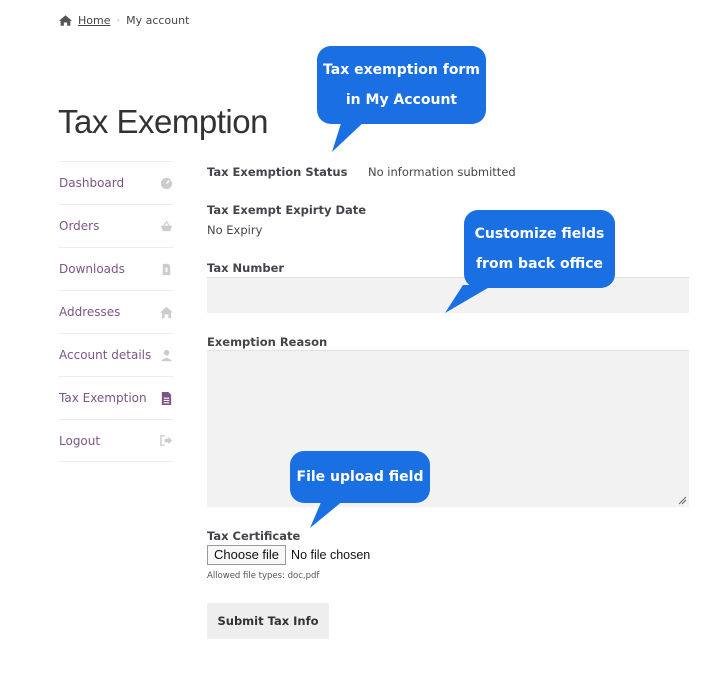  Describe the element at coordinates (90, 312) in the screenshot. I see `sidebar-item-label: Addresses` at that location.